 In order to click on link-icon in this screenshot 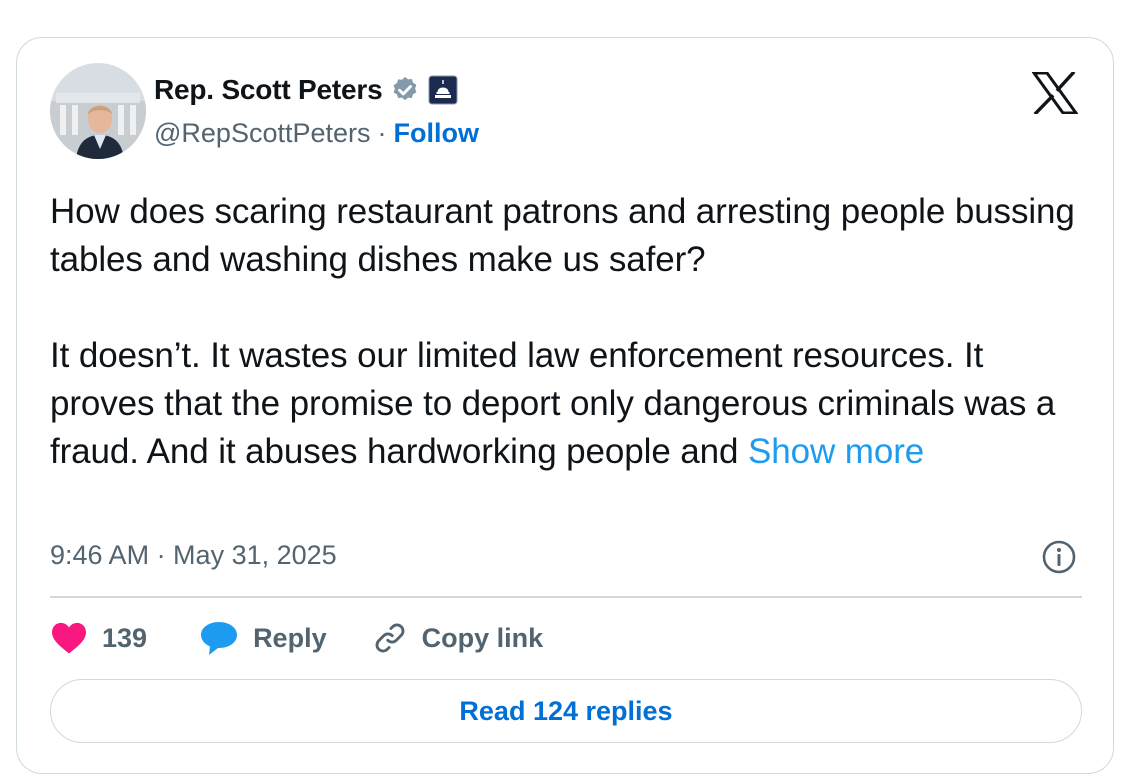, I will do `click(390, 638)`.